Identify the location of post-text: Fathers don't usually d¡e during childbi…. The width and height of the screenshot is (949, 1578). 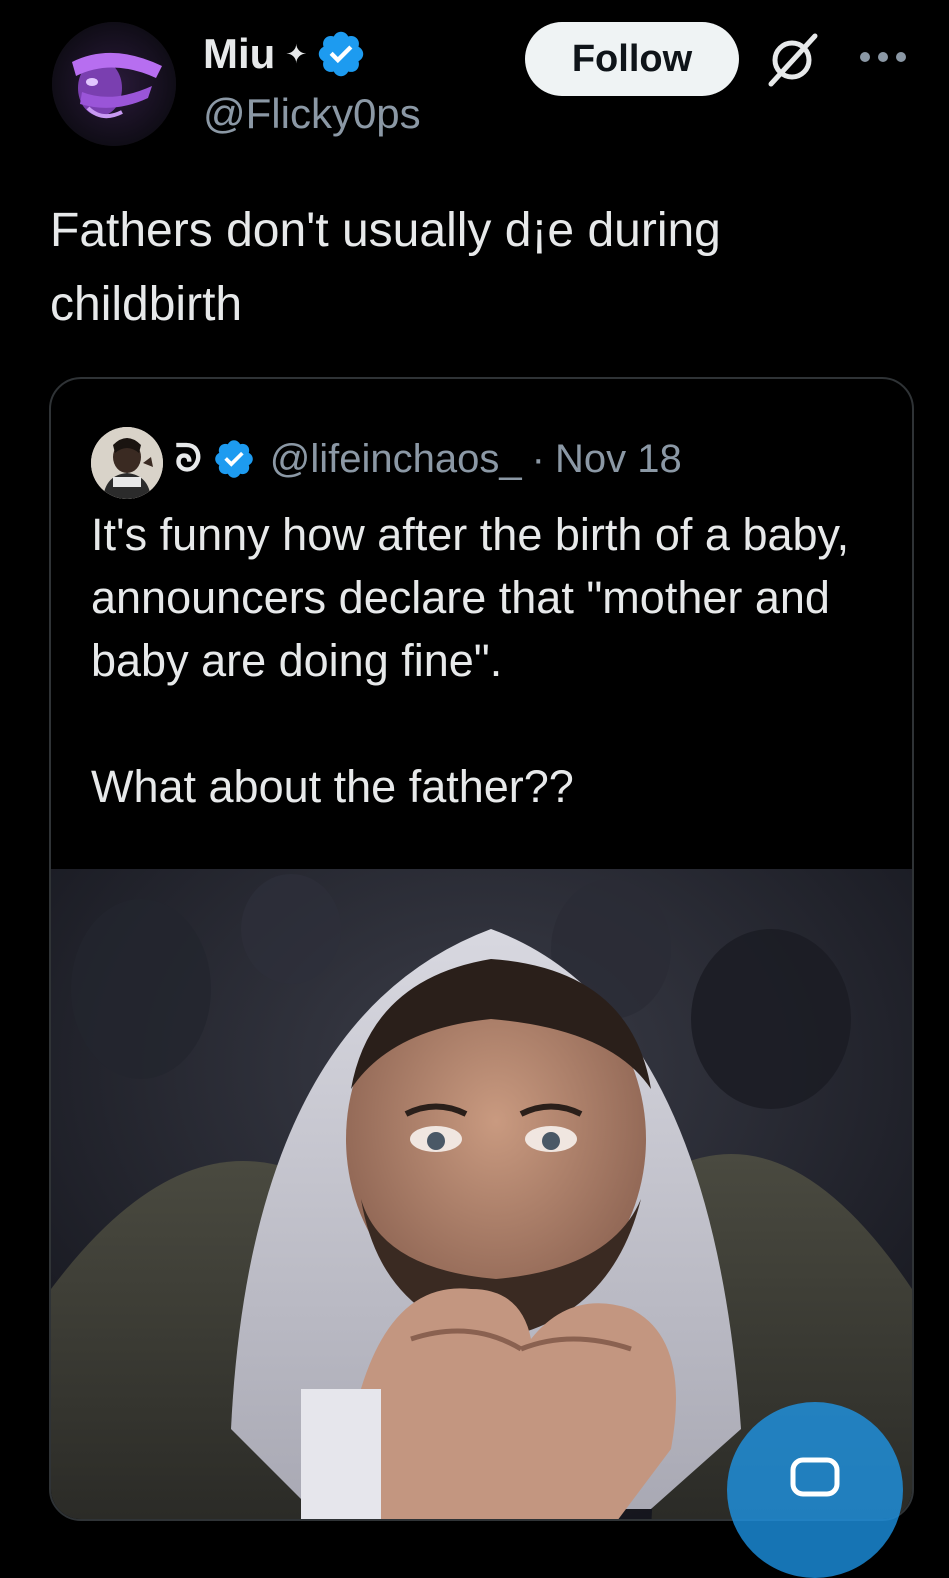
(385, 267).